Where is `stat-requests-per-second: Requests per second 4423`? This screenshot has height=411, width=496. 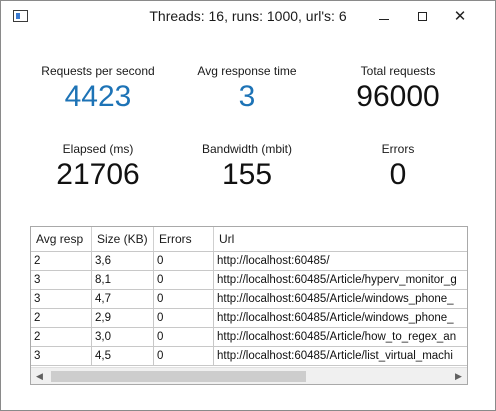
stat-requests-per-second: Requests per second 4423 is located at coordinates (98, 89).